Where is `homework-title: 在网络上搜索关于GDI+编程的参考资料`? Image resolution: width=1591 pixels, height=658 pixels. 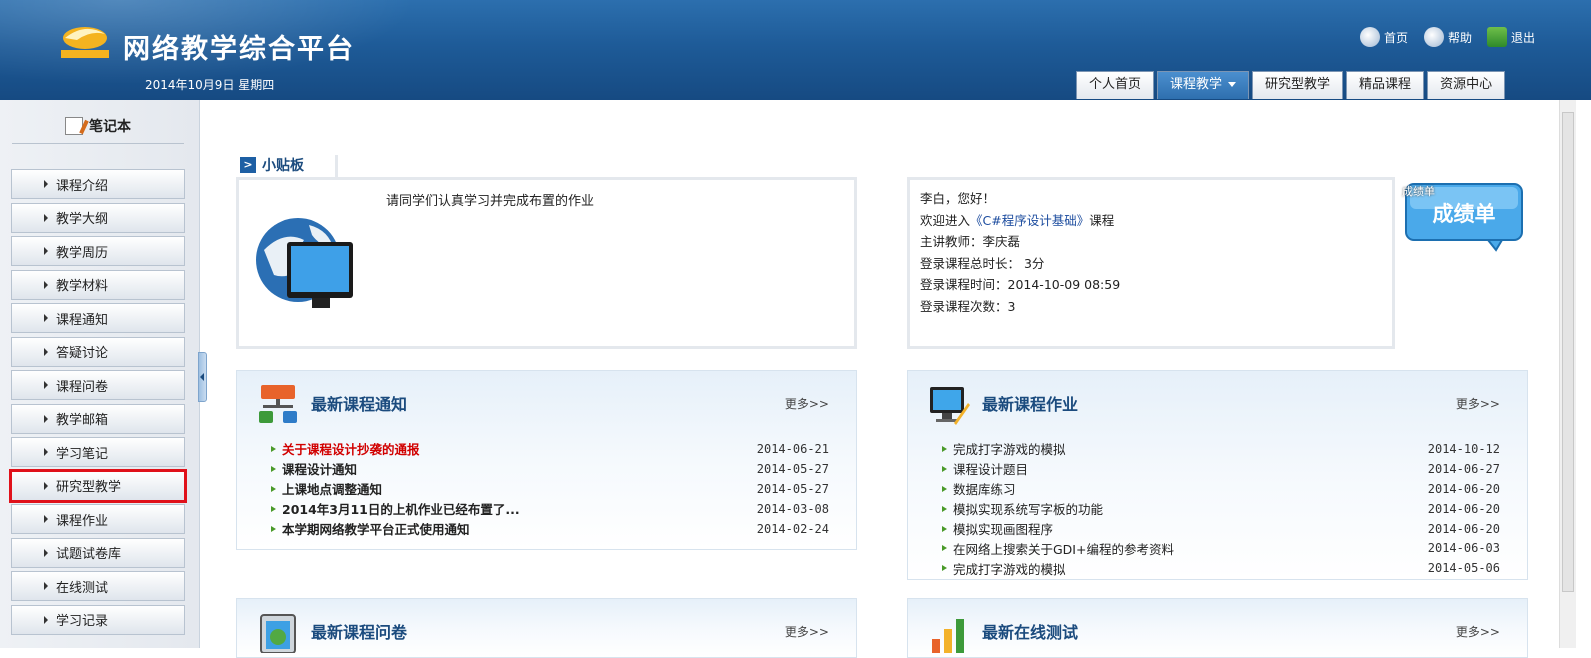 homework-title: 在网络上搜索关于GDI+编程的参考资料 is located at coordinates (1058, 548).